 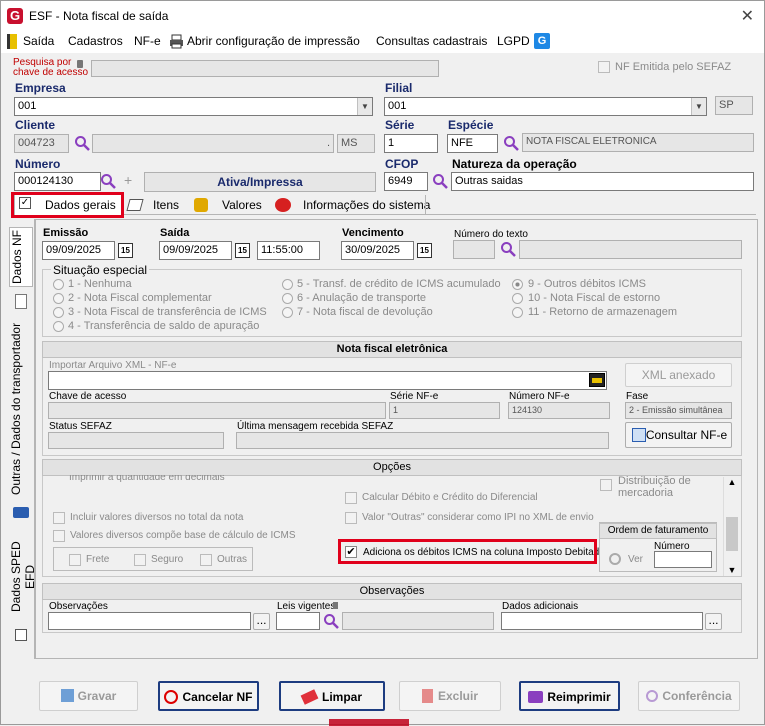 What do you see at coordinates (450, 696) in the screenshot?
I see `excluir-button: Excluir` at bounding box center [450, 696].